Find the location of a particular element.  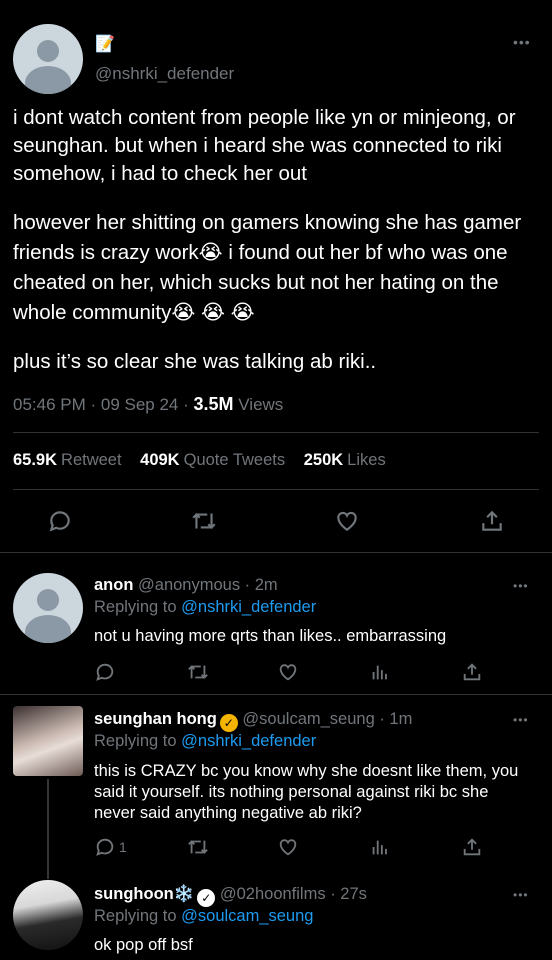

likes-stat: 250K Likes is located at coordinates (345, 460).